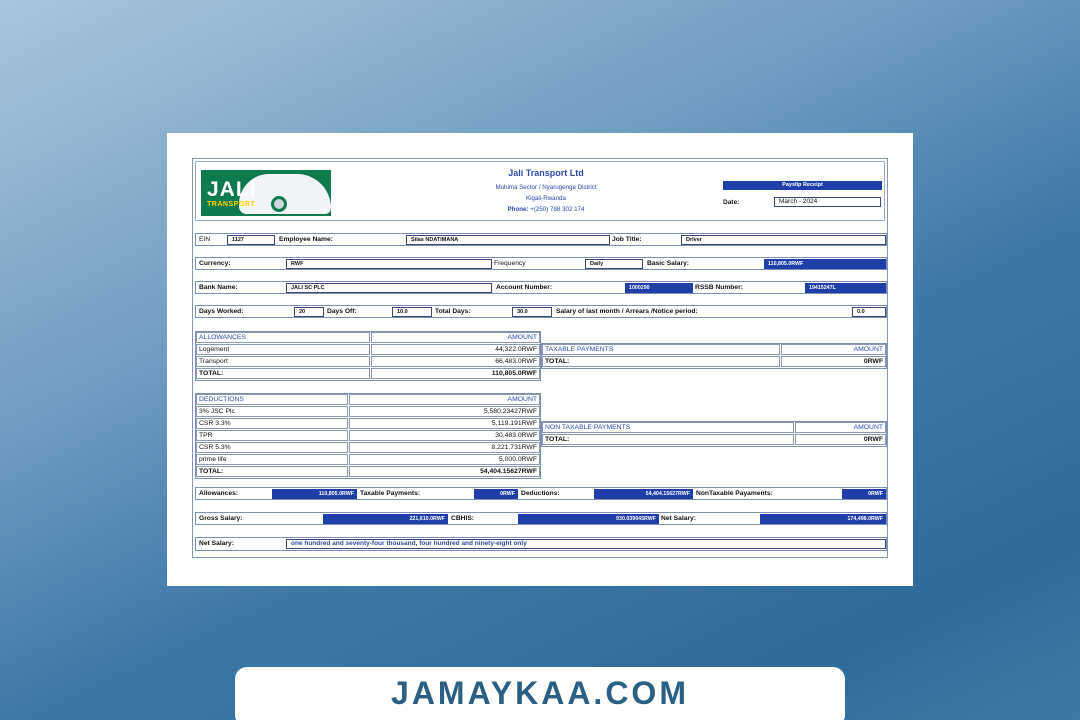  What do you see at coordinates (546, 187) in the screenshot?
I see `company-address-1: Muhima Sector / Nyarugenge District` at bounding box center [546, 187].